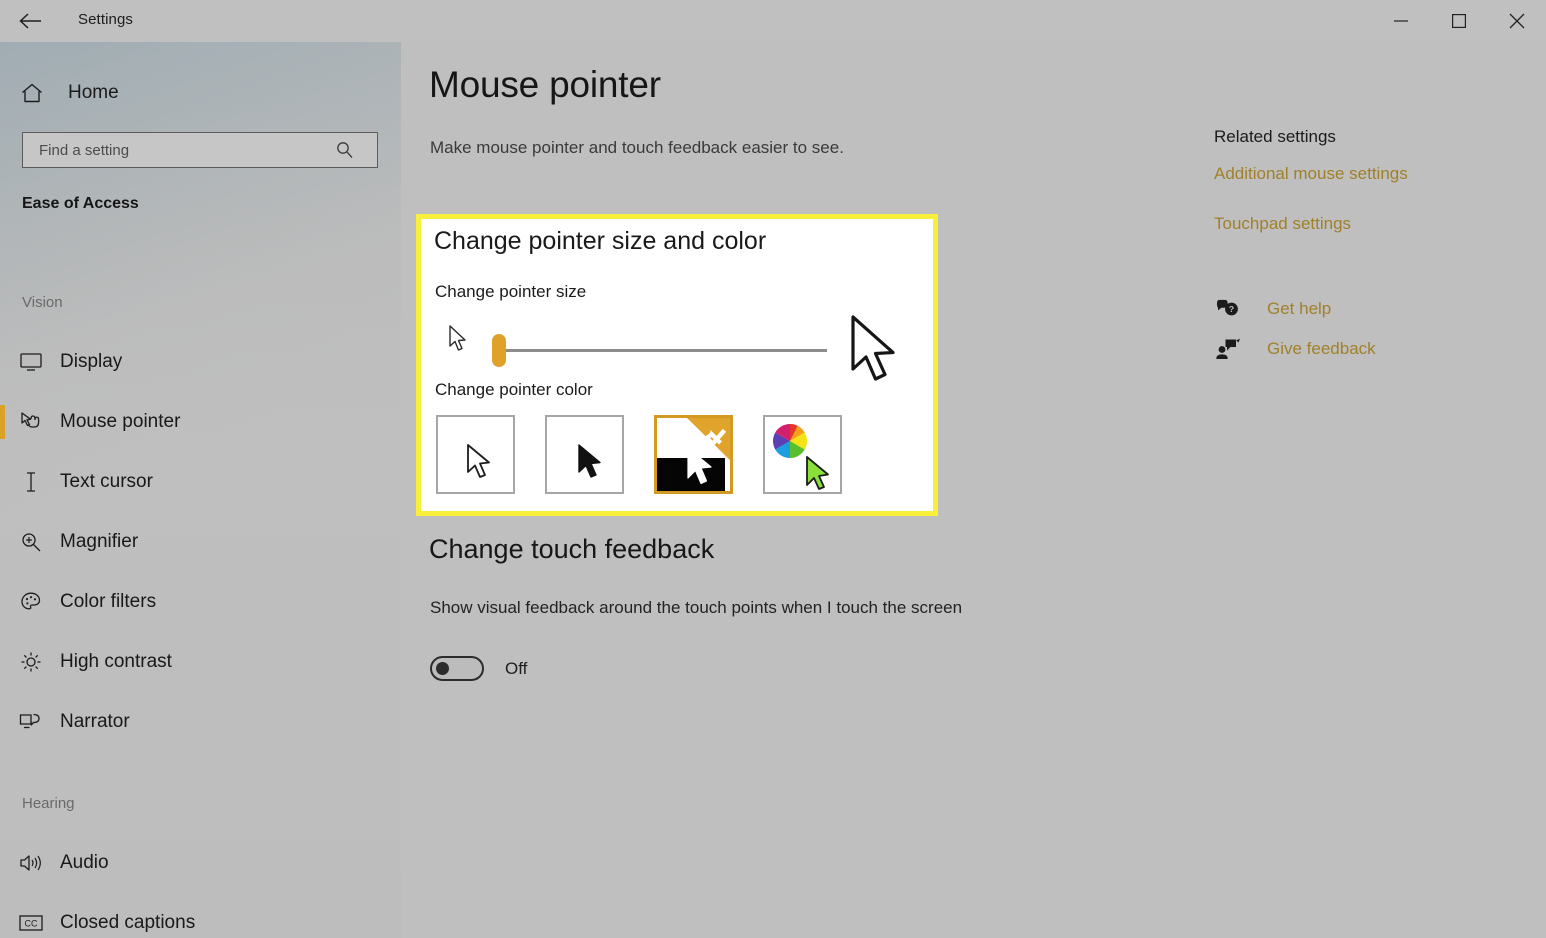  I want to click on pointer-color-swatches, so click(639, 454).